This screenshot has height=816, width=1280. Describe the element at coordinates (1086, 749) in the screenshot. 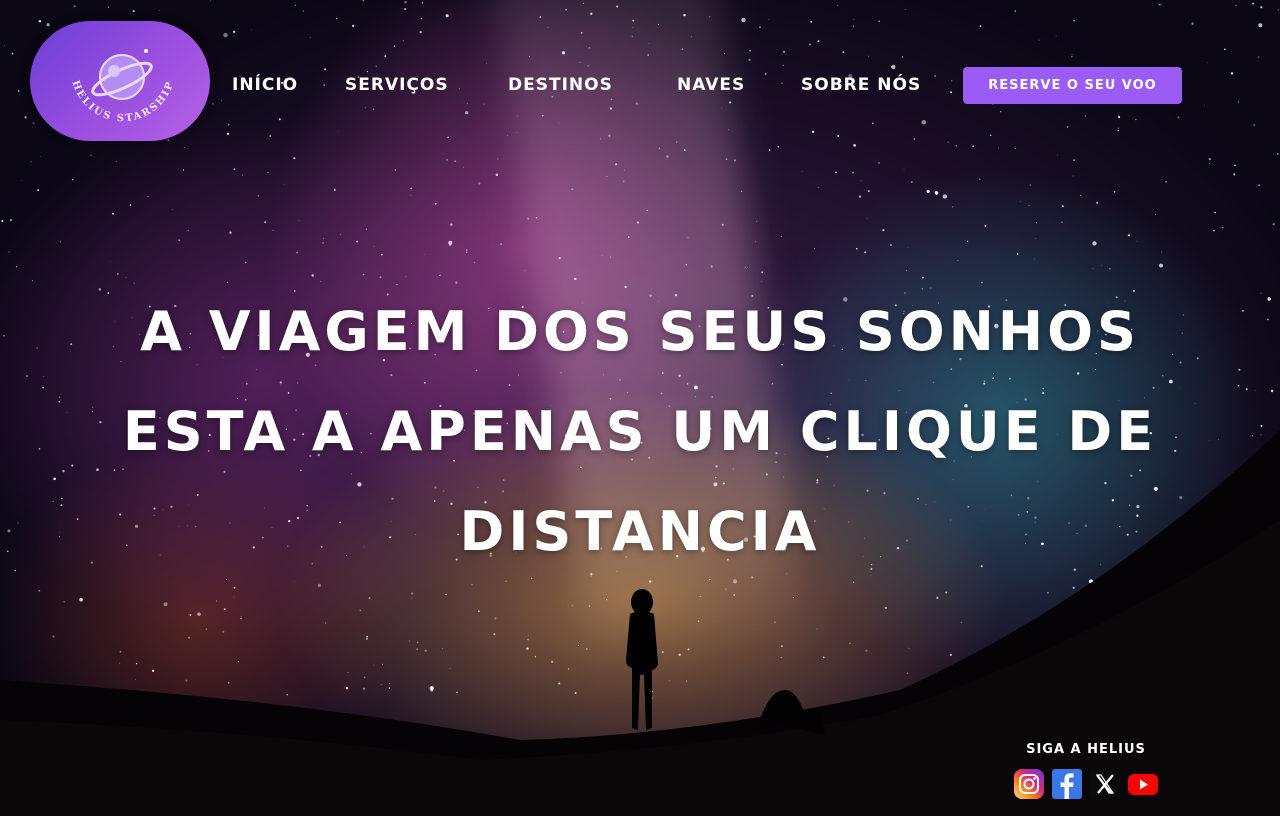

I see `social-label: Siga a Helius` at that location.